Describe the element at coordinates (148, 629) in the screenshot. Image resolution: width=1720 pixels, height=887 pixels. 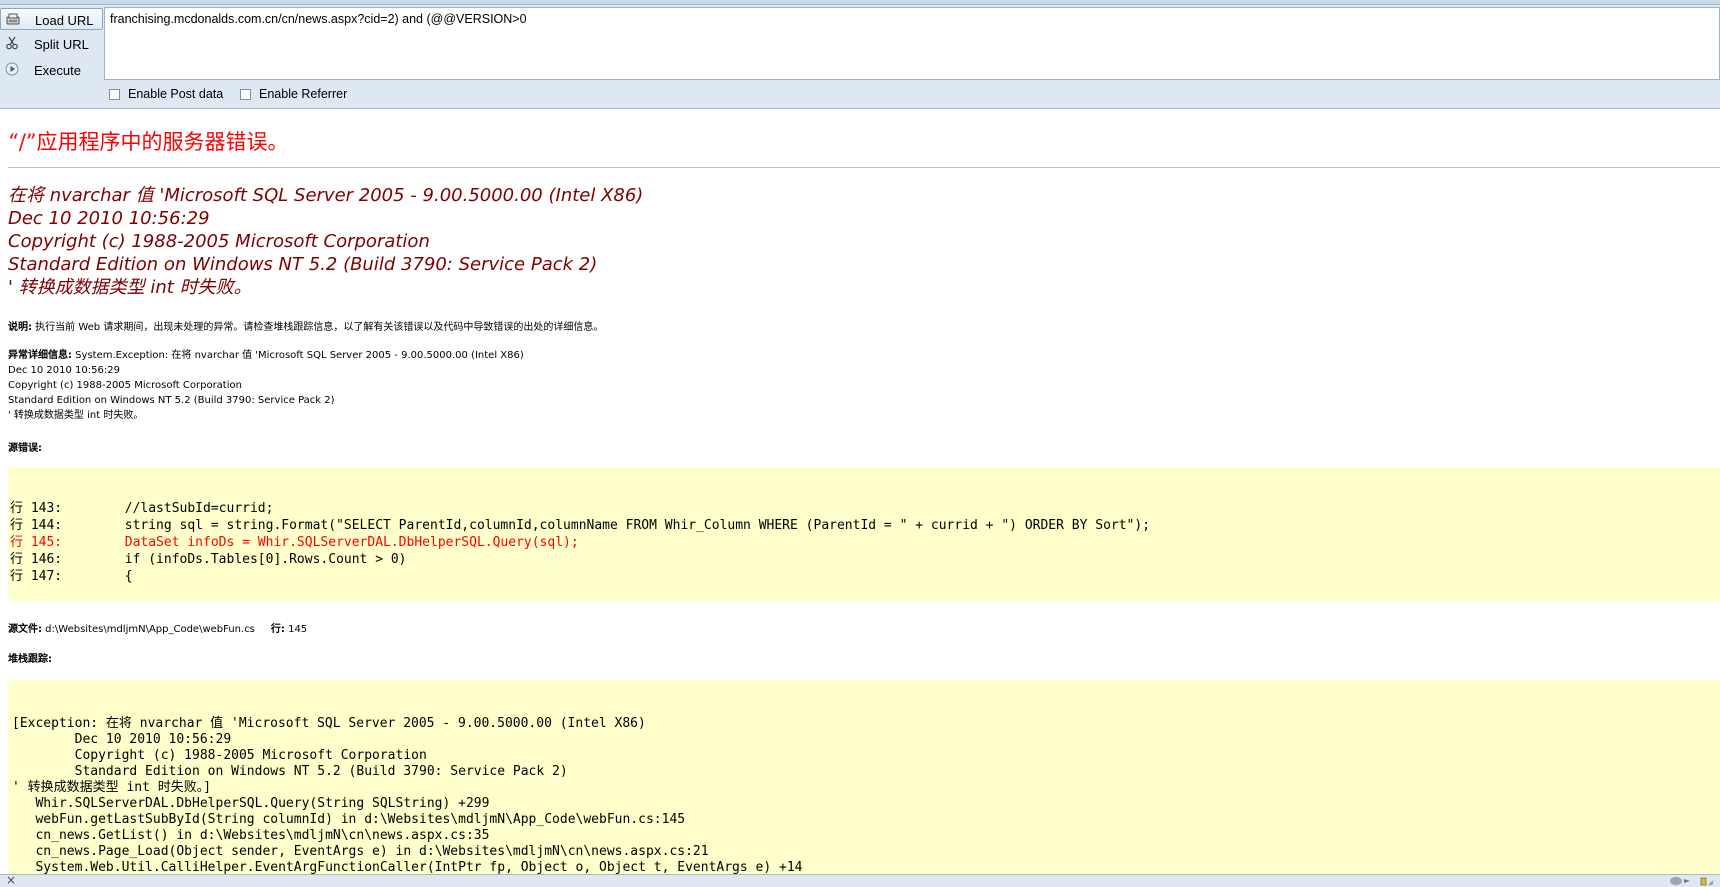
I see `source-file-path: d:\Websites\mdljmN\App_Code\webFun.cs` at that location.